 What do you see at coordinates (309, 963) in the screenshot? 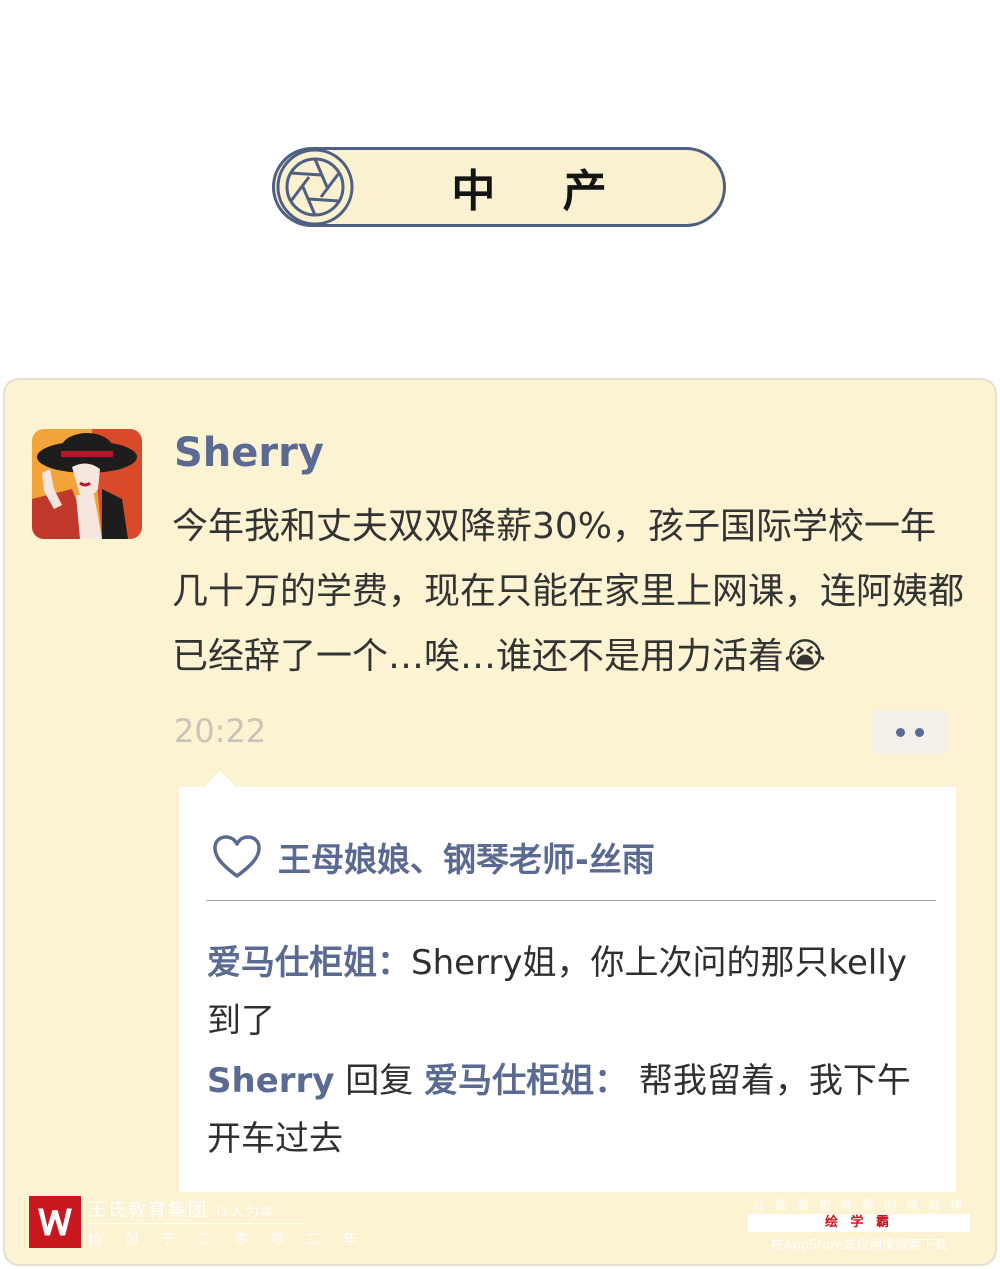
I see `comment-author: 爱马仕柜姐：` at bounding box center [309, 963].